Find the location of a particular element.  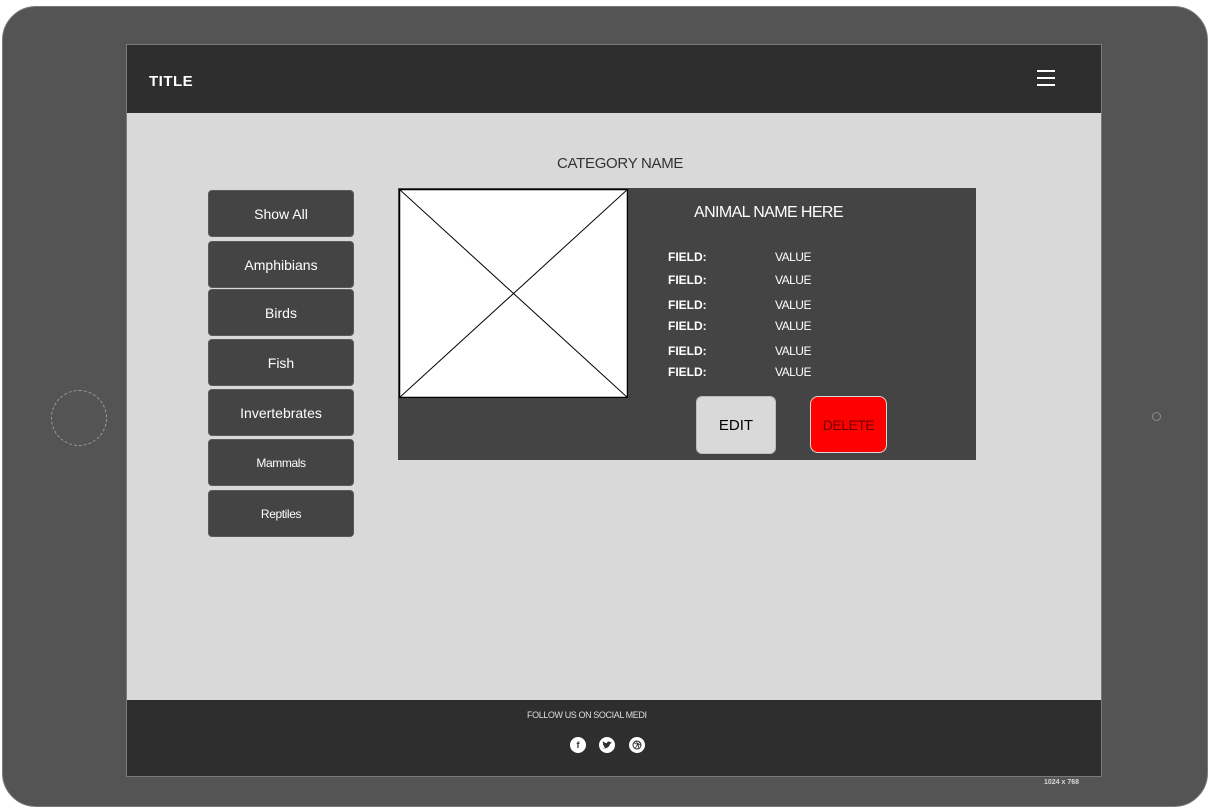

image-placeholder is located at coordinates (513, 293).